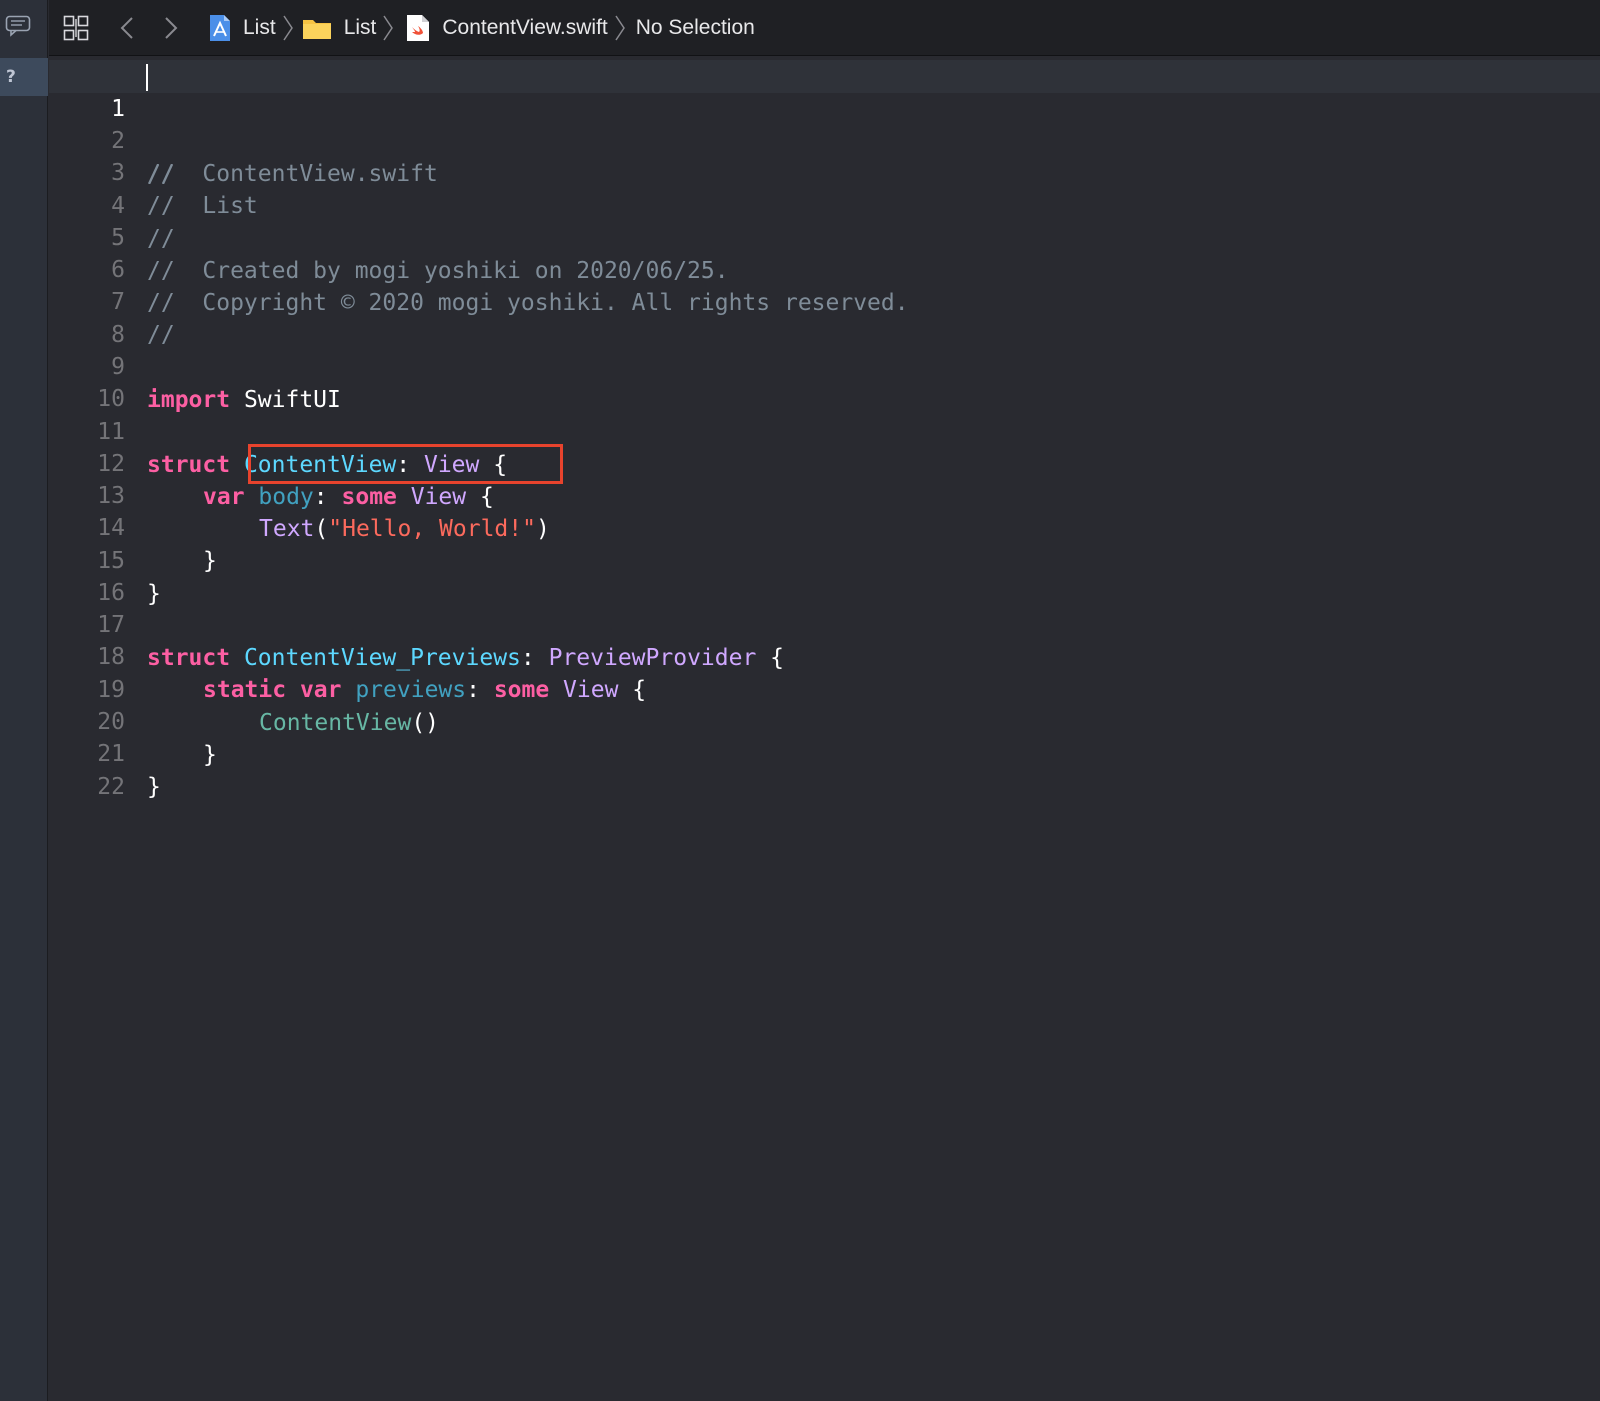 This screenshot has height=1401, width=1600. Describe the element at coordinates (111, 787) in the screenshot. I see `line-number: 22` at that location.